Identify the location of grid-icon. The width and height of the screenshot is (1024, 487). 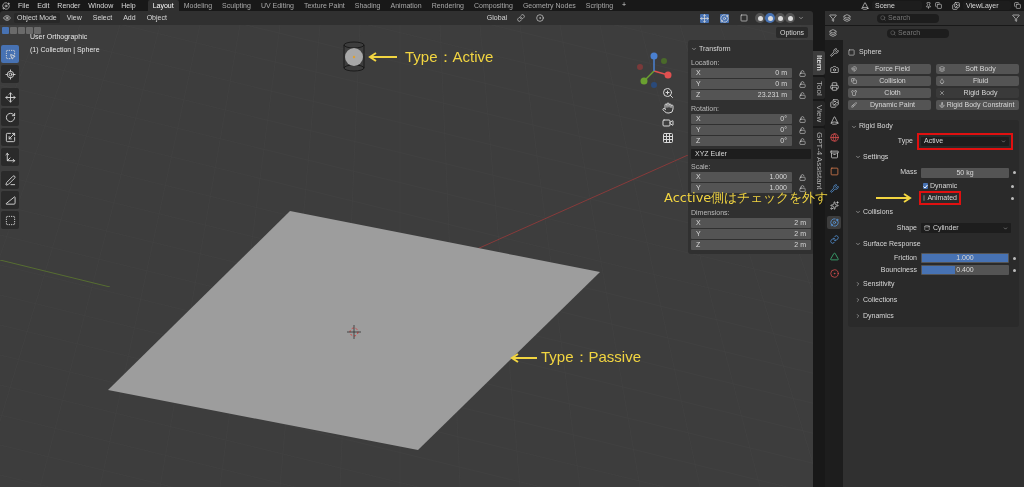
(668, 138).